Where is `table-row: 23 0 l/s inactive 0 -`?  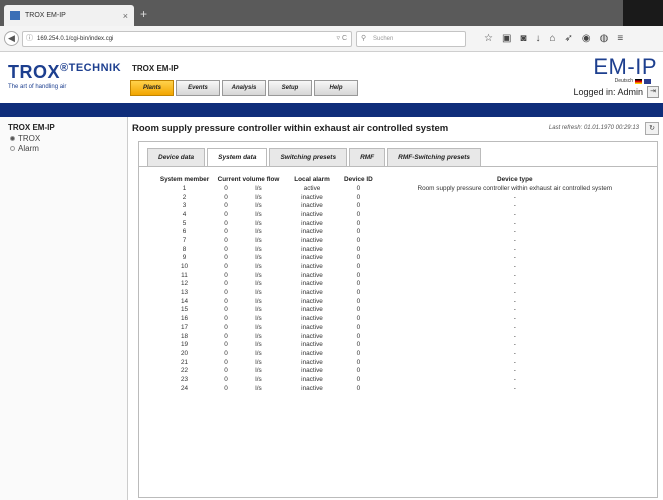
table-row: 23 0 l/s inactive 0 - is located at coordinates (404, 379).